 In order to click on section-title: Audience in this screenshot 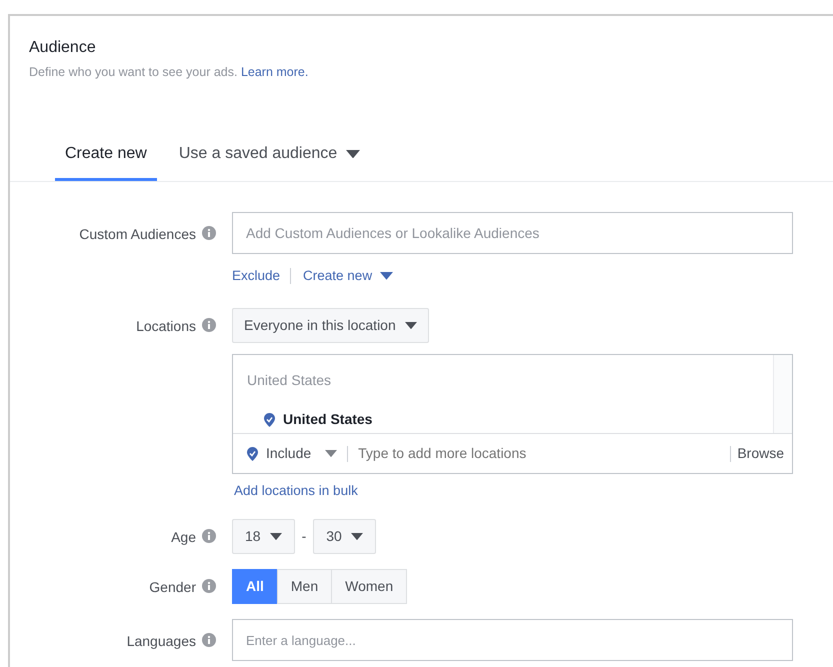, I will do `click(62, 48)`.